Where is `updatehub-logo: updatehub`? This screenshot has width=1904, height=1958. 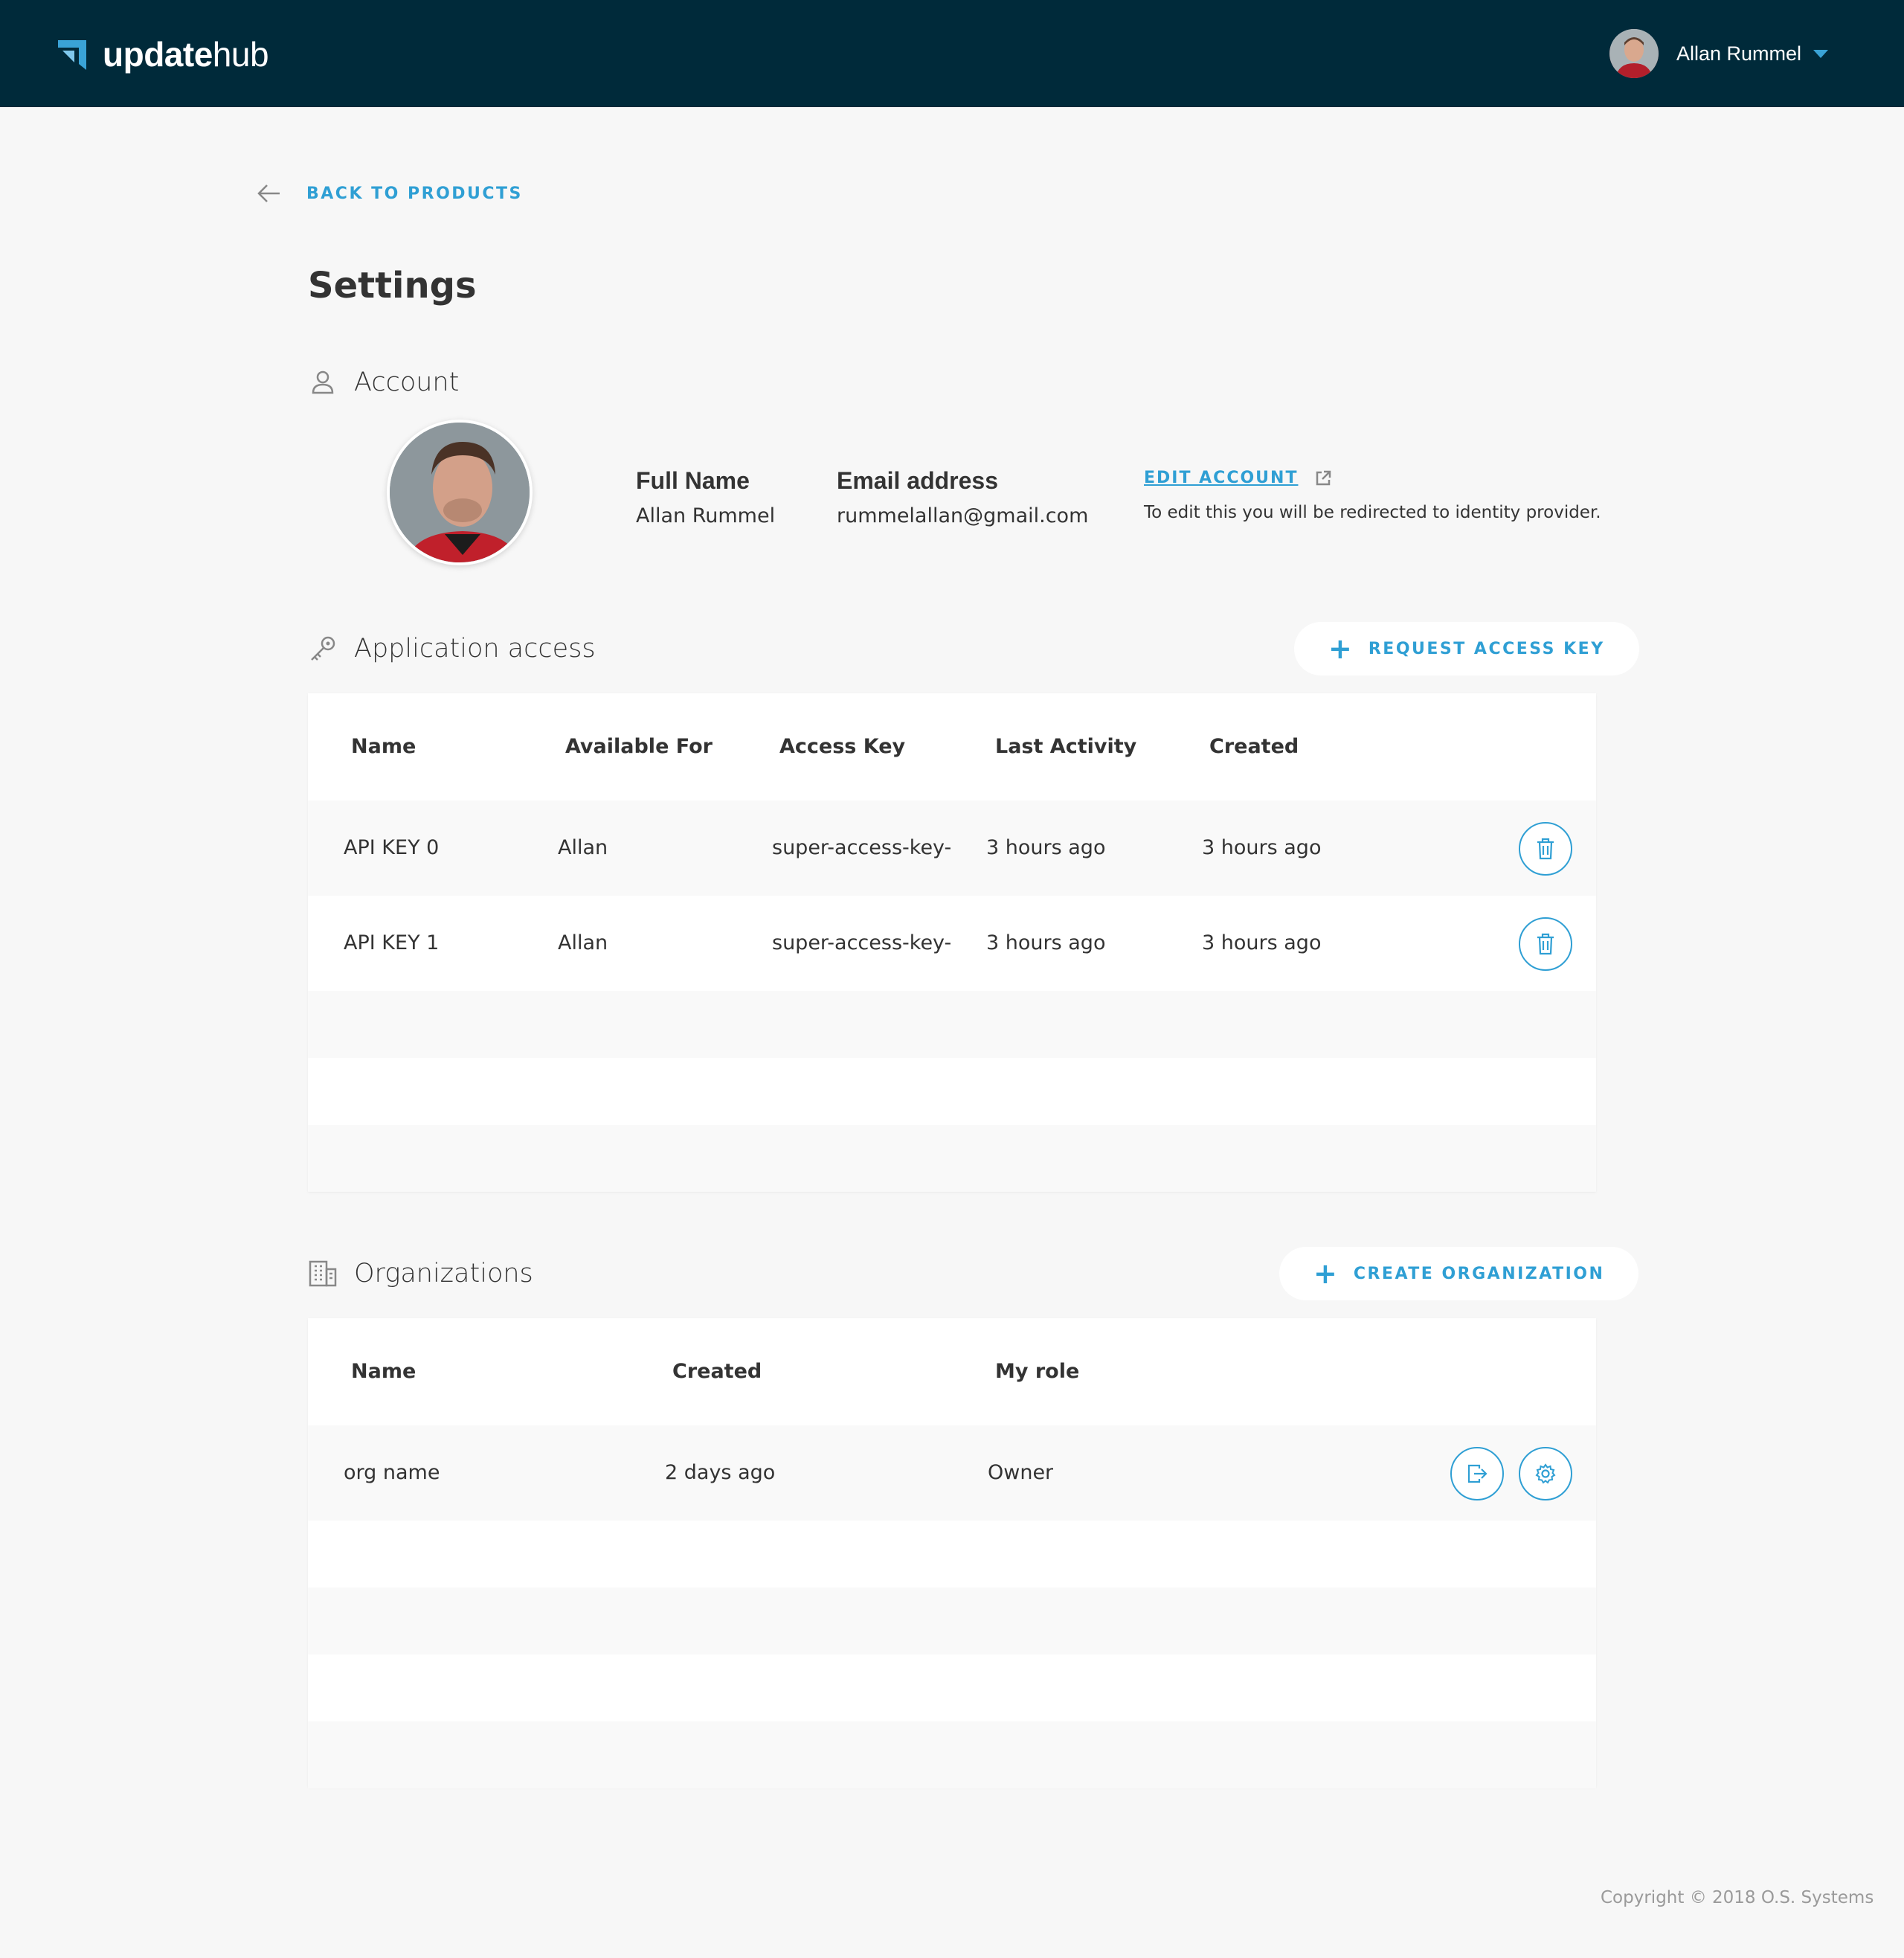
updatehub-logo: updatehub is located at coordinates (164, 54).